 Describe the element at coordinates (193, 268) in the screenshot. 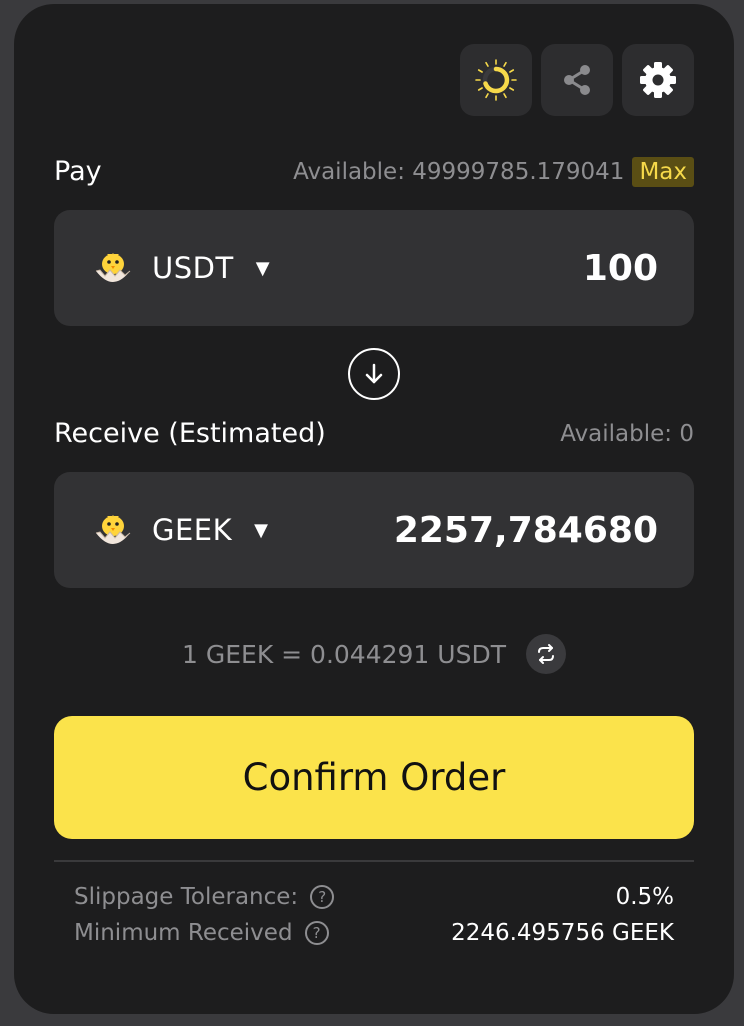

I see `pay-token-name: USDT` at that location.